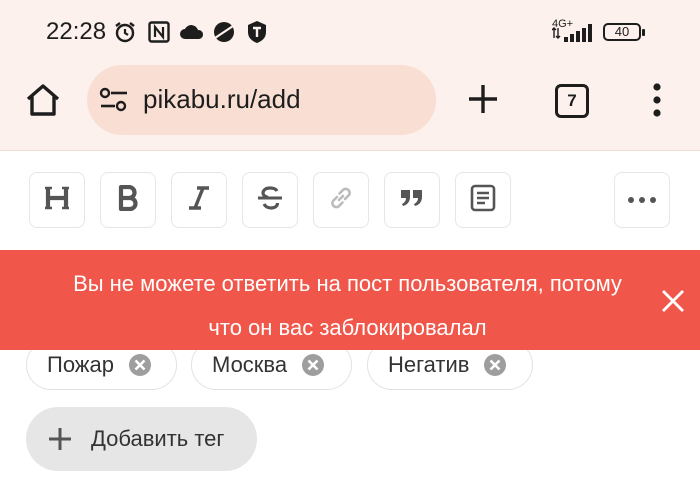  Describe the element at coordinates (80, 364) in the screenshot. I see `tag-label: Пожар` at that location.